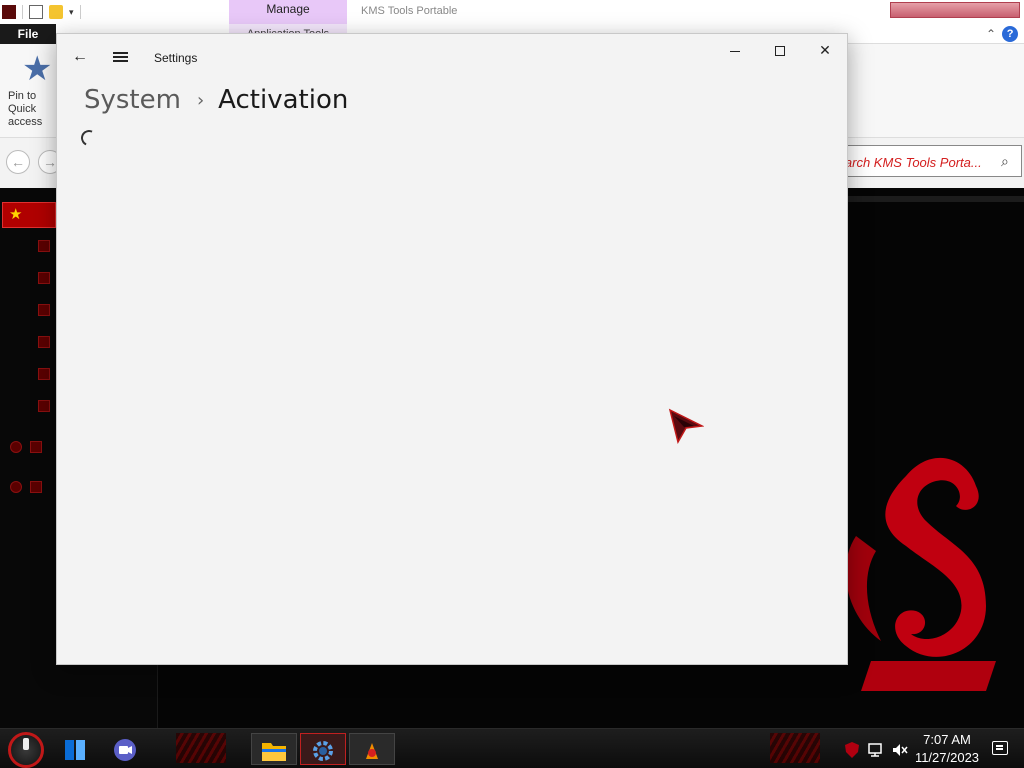 This screenshot has width=1024, height=768. What do you see at coordinates (132, 100) in the screenshot?
I see `breadcrumb-system: System` at bounding box center [132, 100].